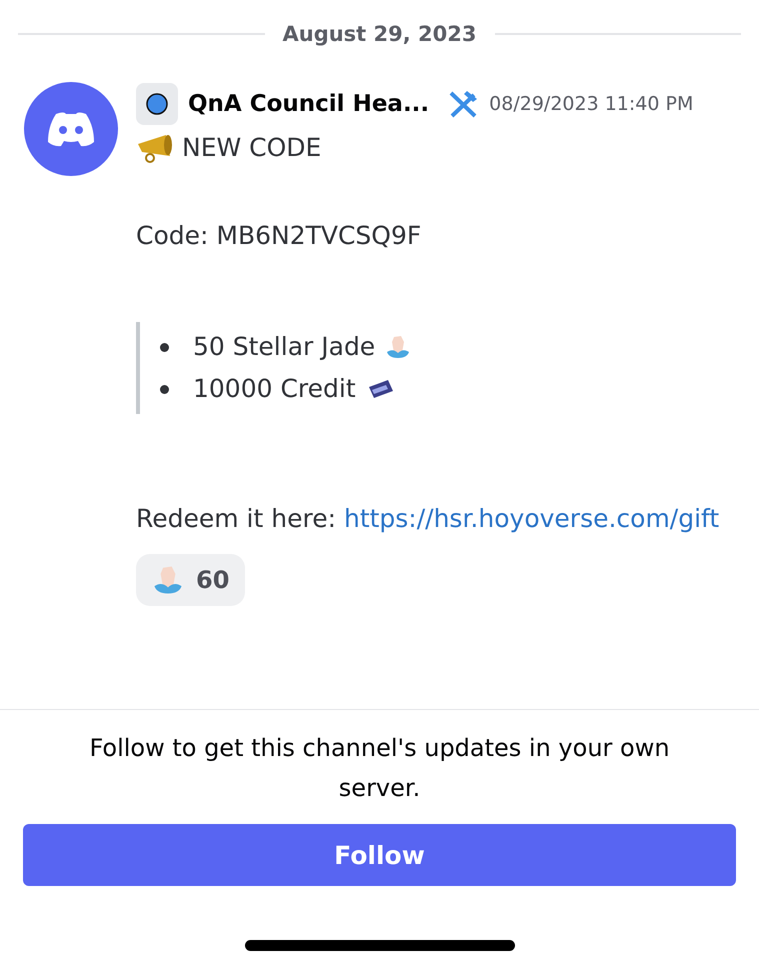  What do you see at coordinates (284, 347) in the screenshot?
I see `list-item-text: 50 Stellar Jade` at bounding box center [284, 347].